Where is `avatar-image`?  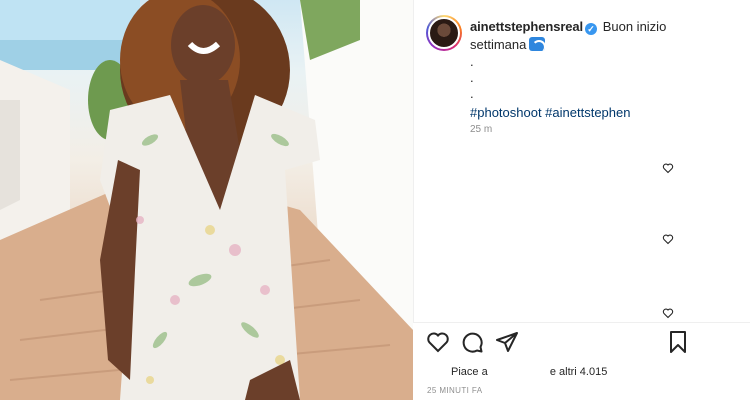 avatar-image is located at coordinates (444, 33).